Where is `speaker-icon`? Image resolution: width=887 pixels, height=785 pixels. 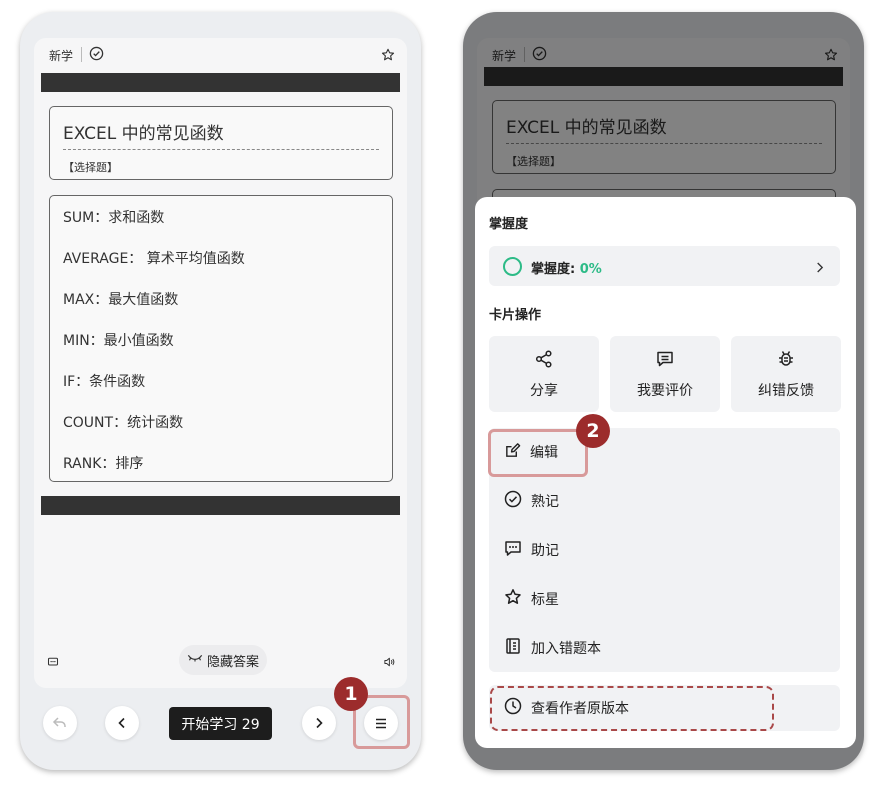 speaker-icon is located at coordinates (389, 662).